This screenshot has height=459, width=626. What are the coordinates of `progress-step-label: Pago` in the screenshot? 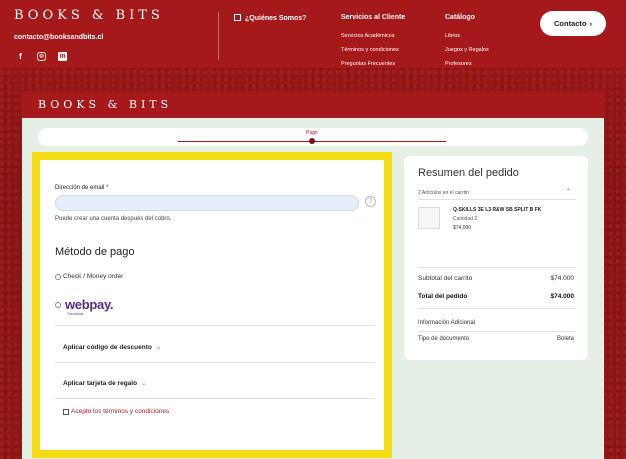 It's located at (312, 133).